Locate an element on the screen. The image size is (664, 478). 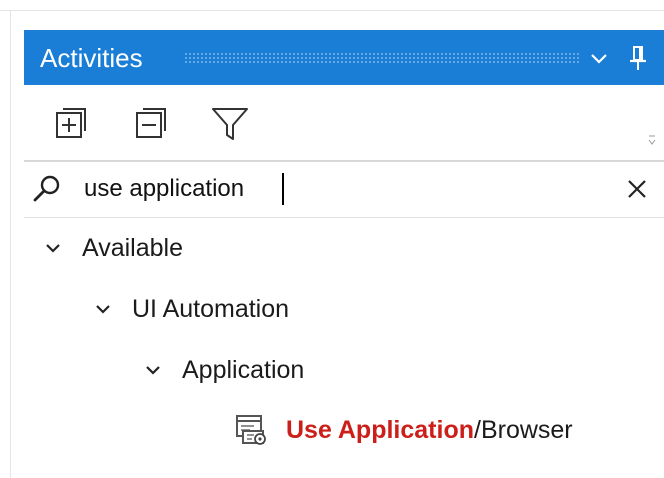
drag-grip-dots is located at coordinates (381, 58).